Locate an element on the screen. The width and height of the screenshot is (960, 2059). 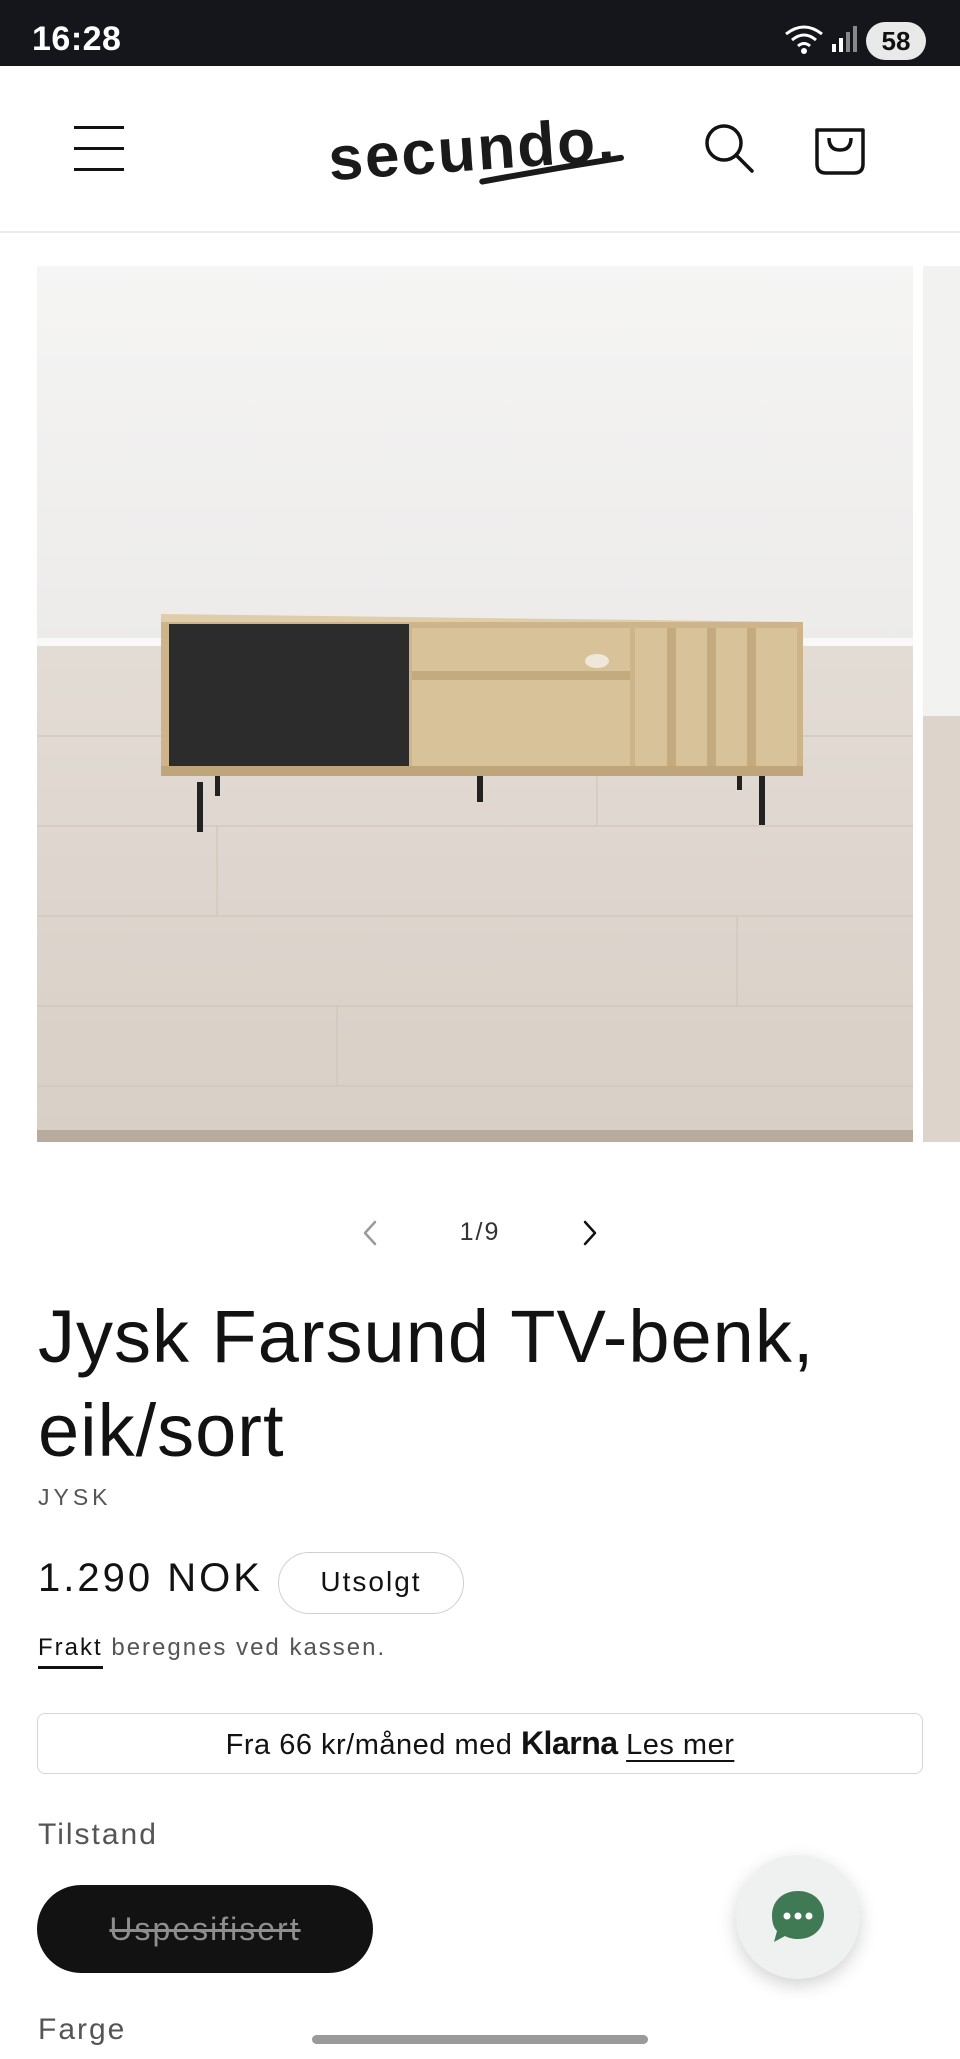
signal-icon is located at coordinates (844, 39).